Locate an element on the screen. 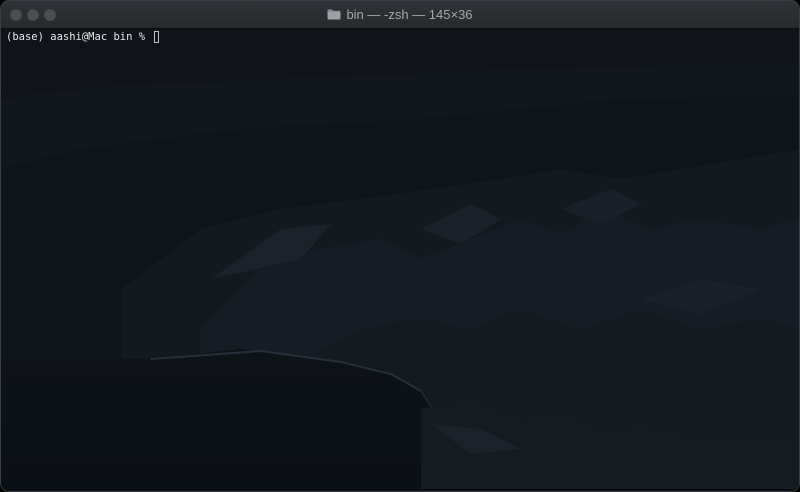 This screenshot has height=492, width=800. cursor is located at coordinates (157, 37).